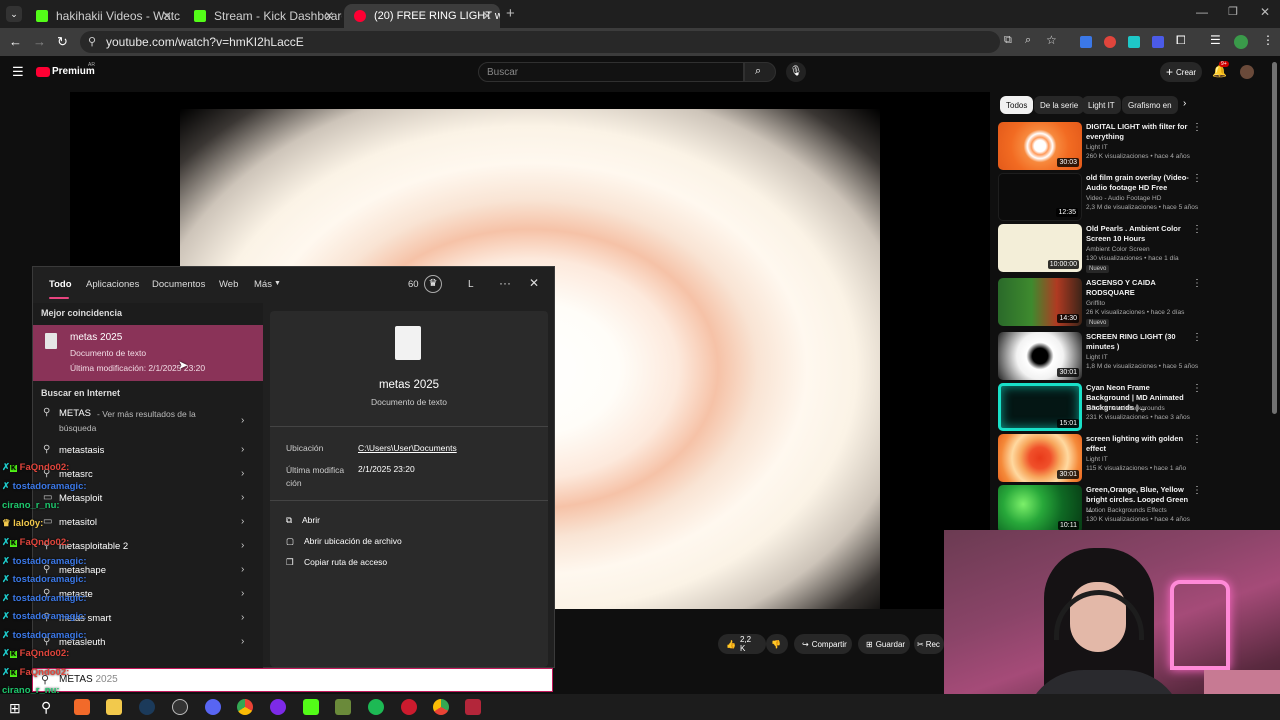 This screenshot has height=720, width=1280. What do you see at coordinates (43, 72) in the screenshot?
I see `youtube-logo-icon` at bounding box center [43, 72].